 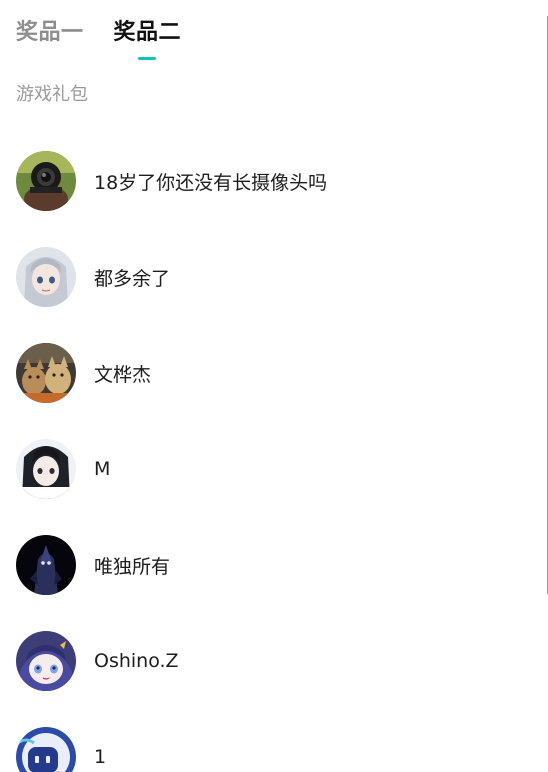 I want to click on winner-name: Oshino.Z, so click(x=136, y=661).